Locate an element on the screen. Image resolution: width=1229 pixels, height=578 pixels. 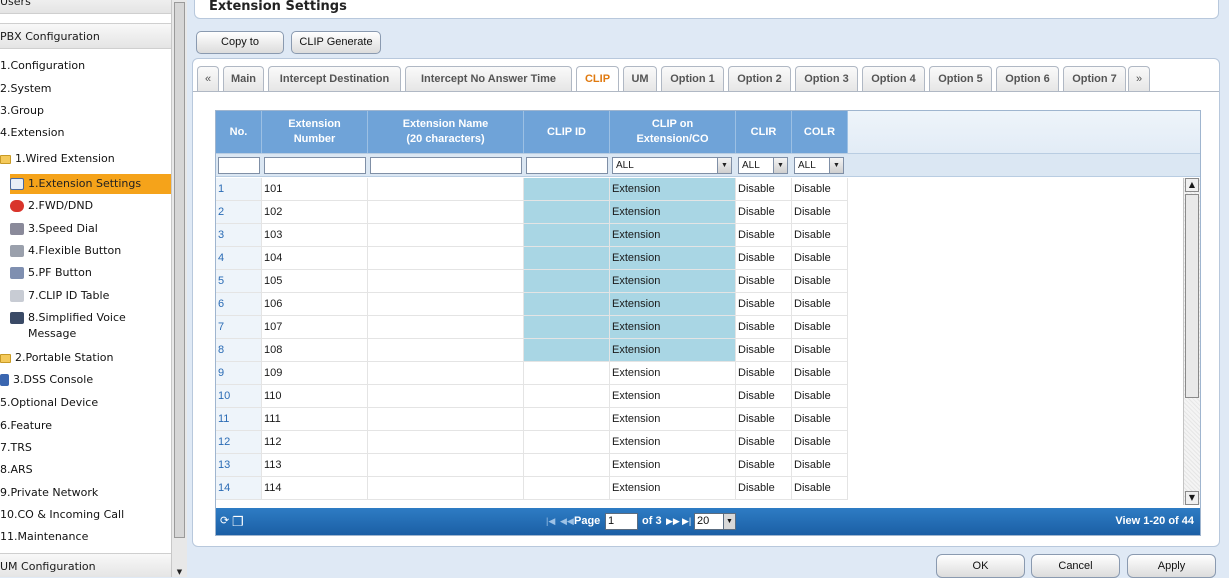
table-row: 4 104 Extension Disable Disable is located at coordinates (532, 258).